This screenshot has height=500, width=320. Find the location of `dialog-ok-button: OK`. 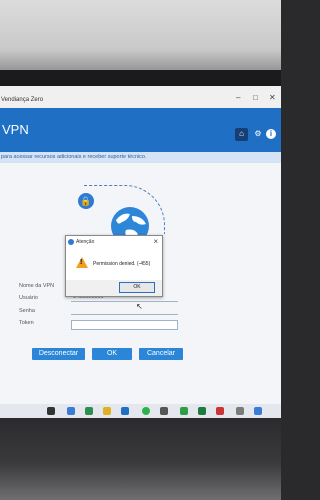

dialog-ok-button: OK is located at coordinates (137, 287).